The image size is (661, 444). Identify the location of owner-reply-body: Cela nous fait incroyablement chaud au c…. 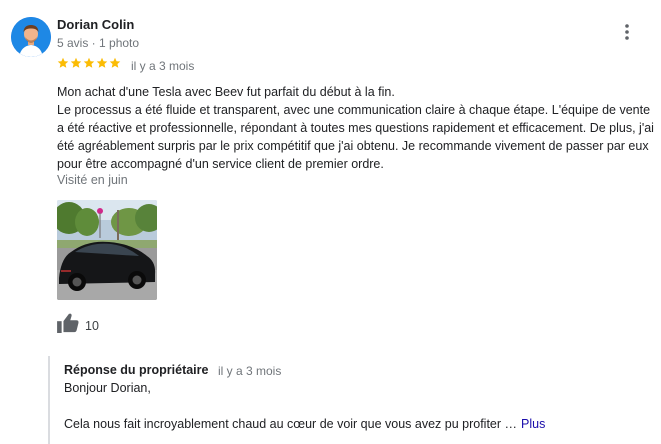
(304, 424).